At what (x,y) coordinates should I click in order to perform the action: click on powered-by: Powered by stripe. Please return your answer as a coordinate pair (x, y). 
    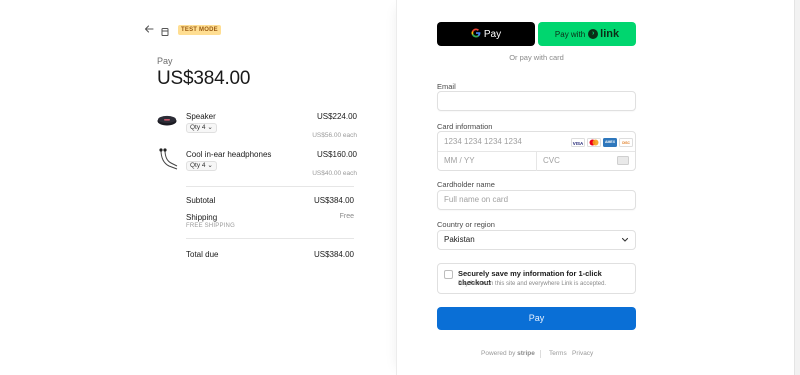
    Looking at the image, I should click on (508, 353).